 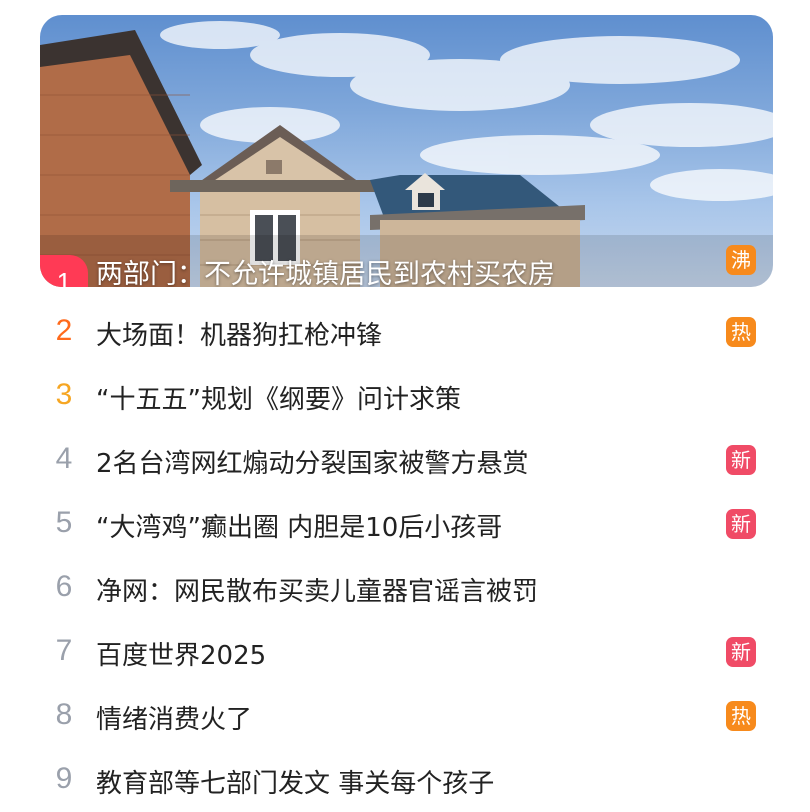 What do you see at coordinates (239, 333) in the screenshot?
I see `list-item-title: 大场面！机器狗扛枪冲锋` at bounding box center [239, 333].